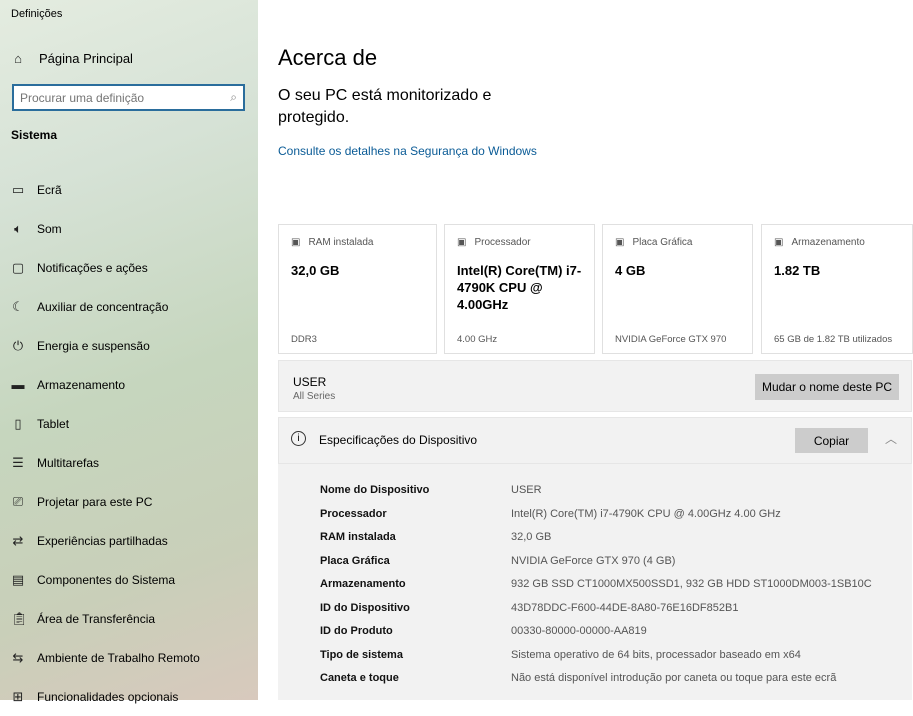 This screenshot has width=913, height=716. What do you see at coordinates (358, 537) in the screenshot?
I see `spec-key: RAM instalada` at bounding box center [358, 537].